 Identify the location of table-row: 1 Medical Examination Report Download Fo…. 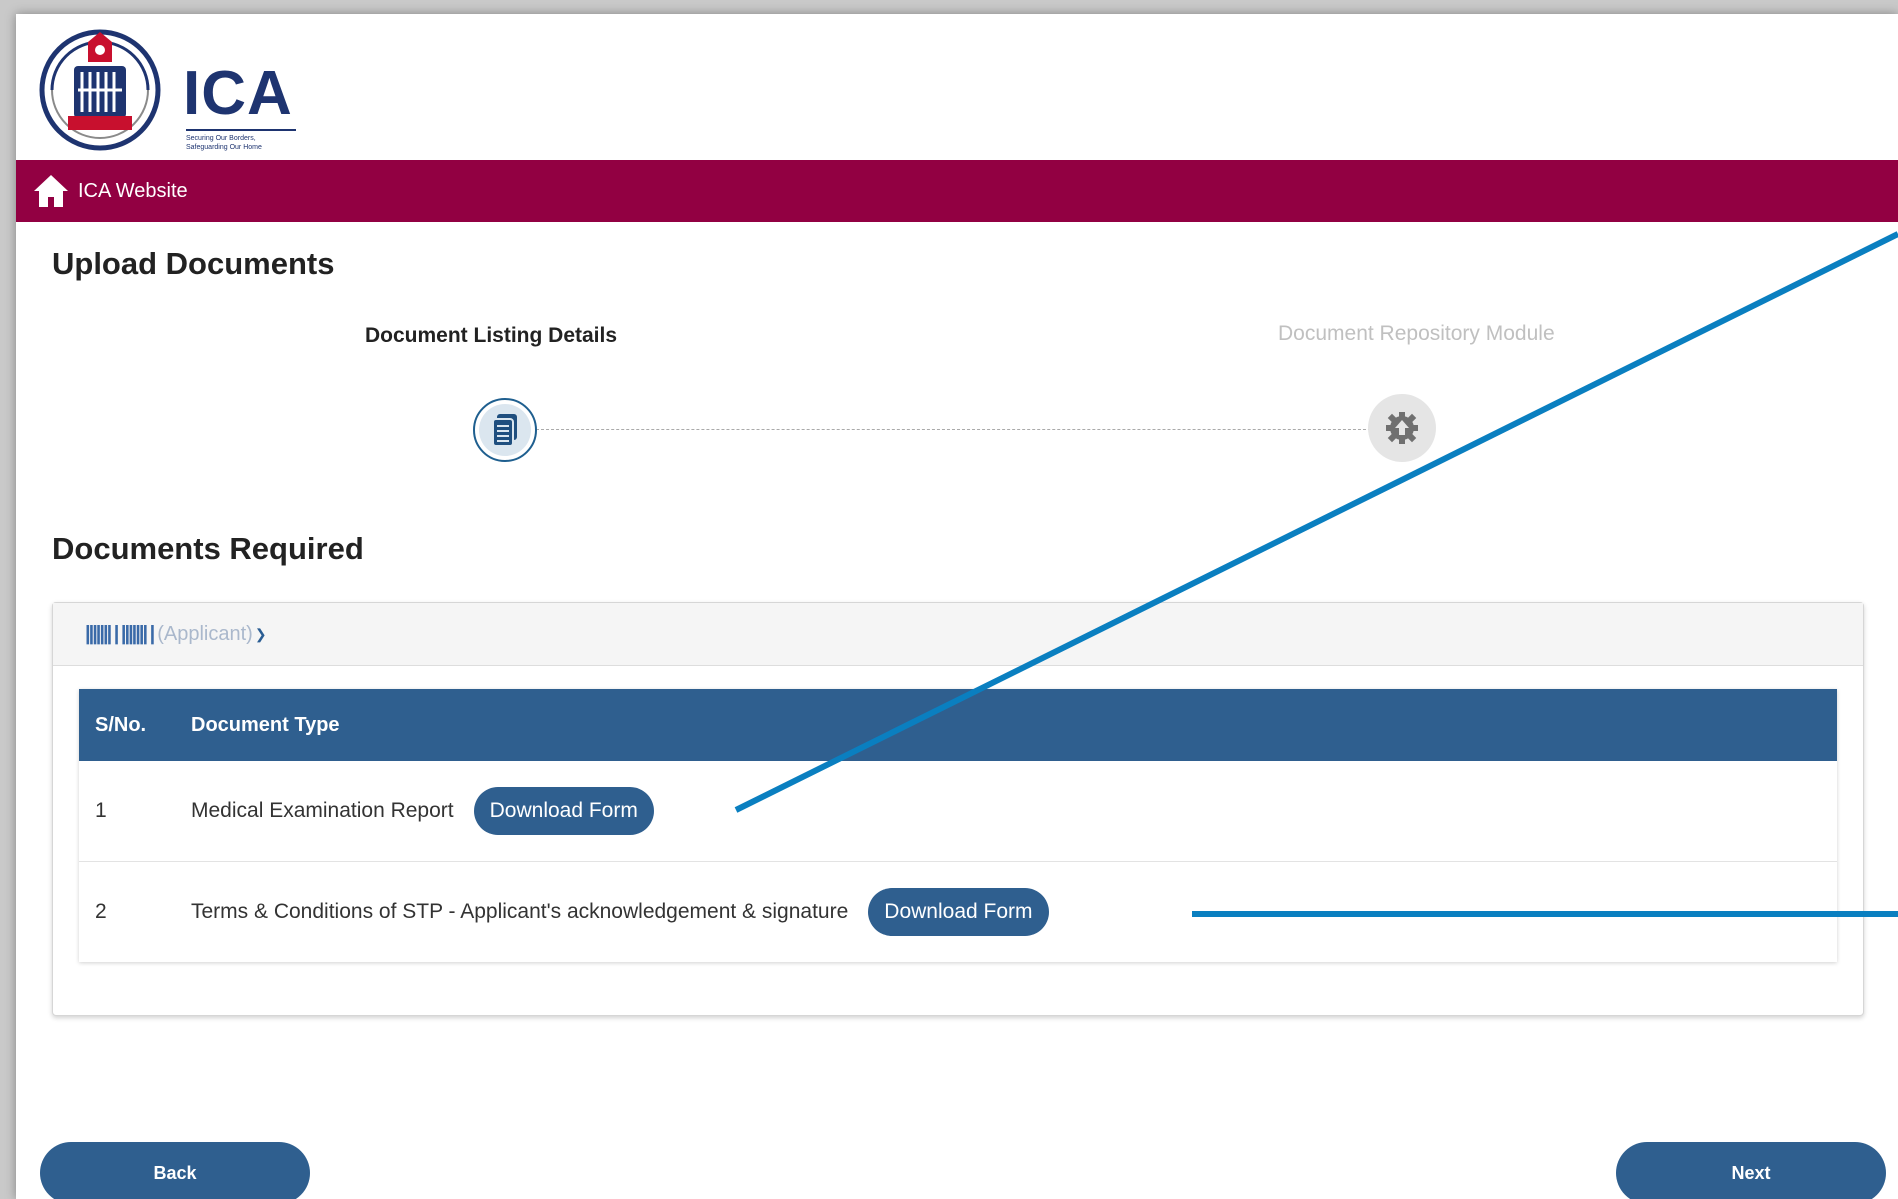
(958, 811).